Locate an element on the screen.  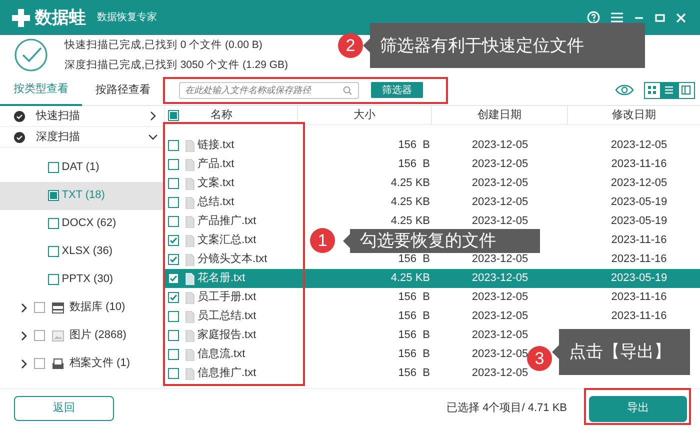
file-type-label: PPTX (30) is located at coordinates (88, 279).